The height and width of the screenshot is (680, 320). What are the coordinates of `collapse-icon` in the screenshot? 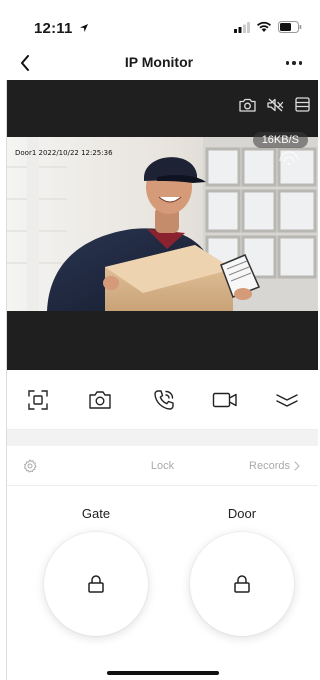 It's located at (287, 400).